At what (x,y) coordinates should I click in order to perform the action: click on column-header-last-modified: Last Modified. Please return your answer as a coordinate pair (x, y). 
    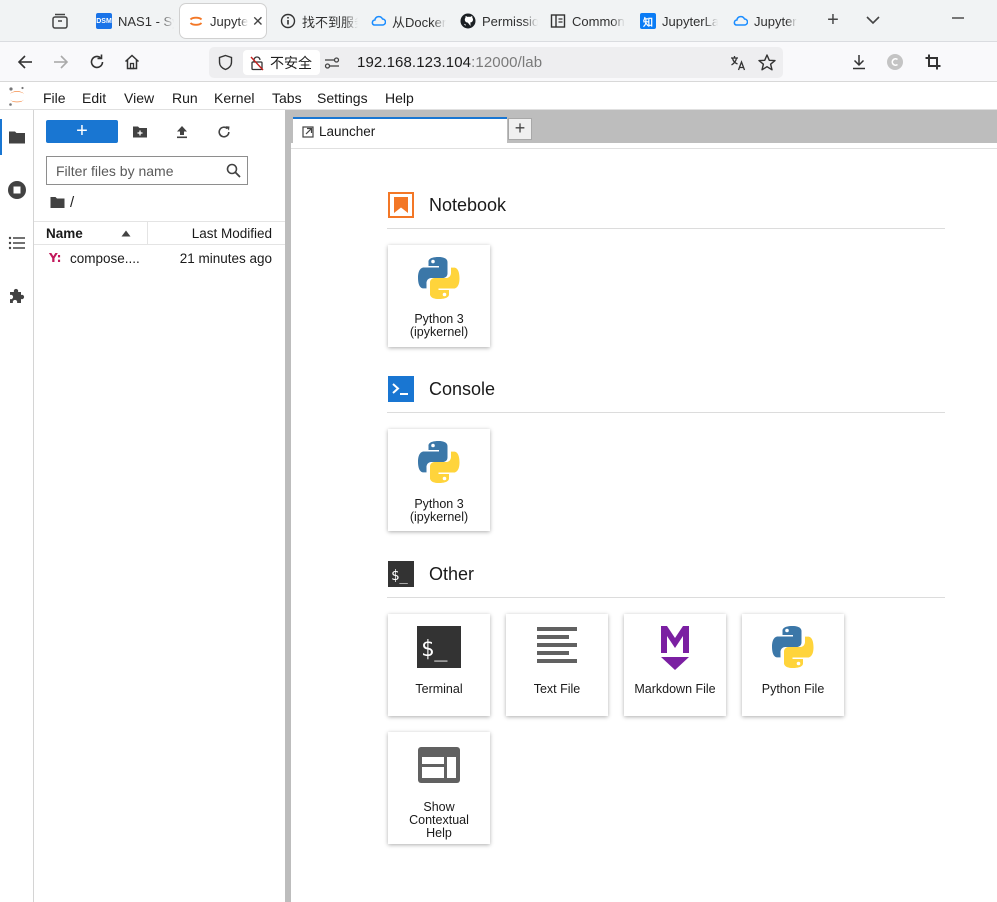
    Looking at the image, I should click on (232, 233).